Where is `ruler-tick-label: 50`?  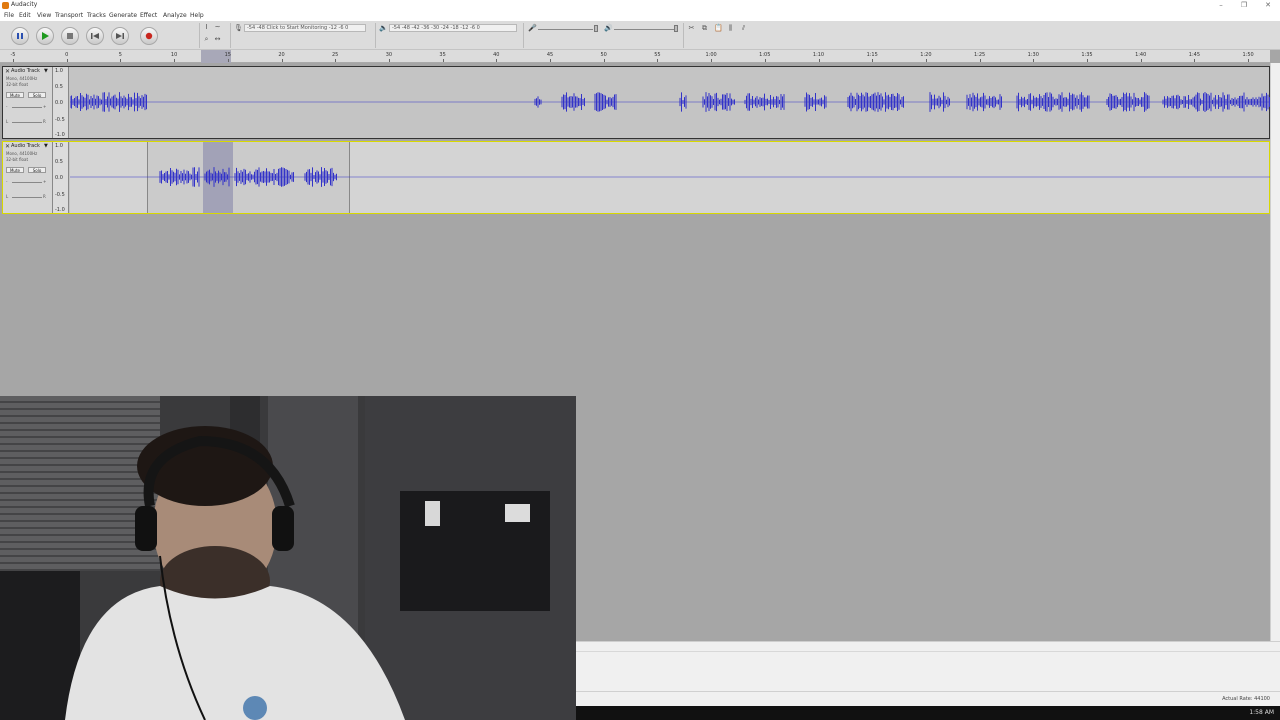
ruler-tick-label: 50 is located at coordinates (603, 55).